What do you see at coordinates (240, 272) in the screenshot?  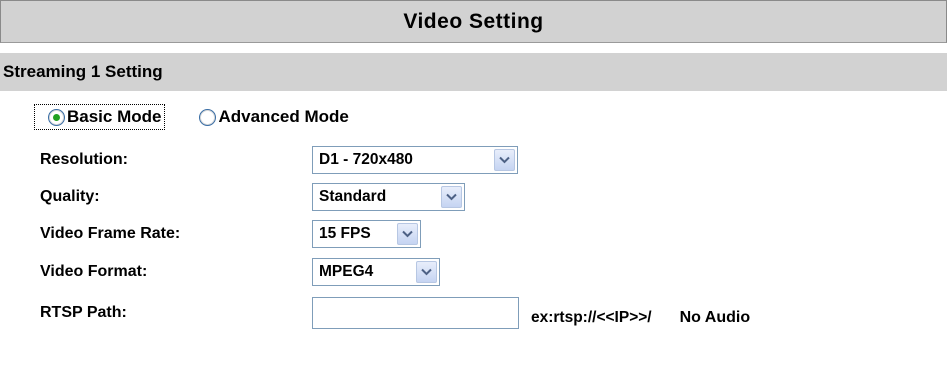 I see `format-row: Video Format: MPEG4` at bounding box center [240, 272].